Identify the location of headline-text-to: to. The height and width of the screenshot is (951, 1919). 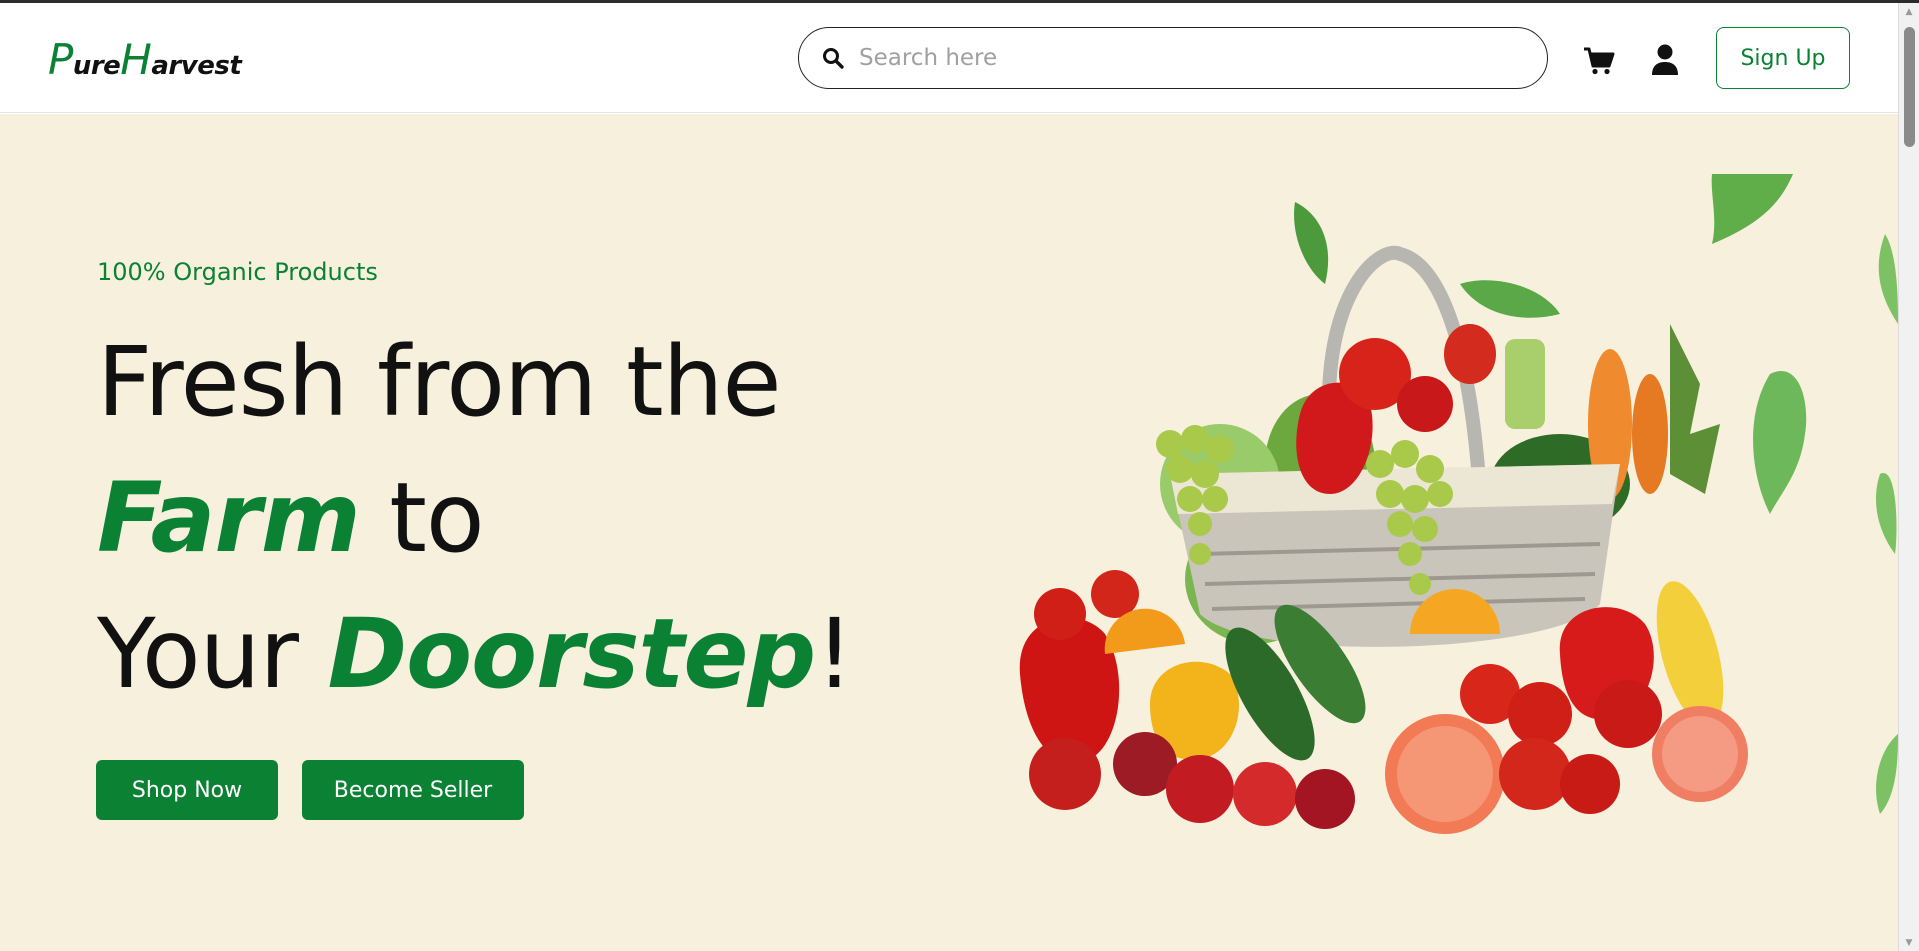
(421, 518).